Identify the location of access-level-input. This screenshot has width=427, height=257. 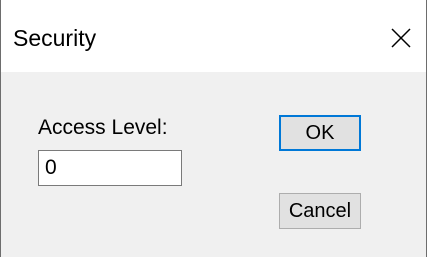
(110, 168).